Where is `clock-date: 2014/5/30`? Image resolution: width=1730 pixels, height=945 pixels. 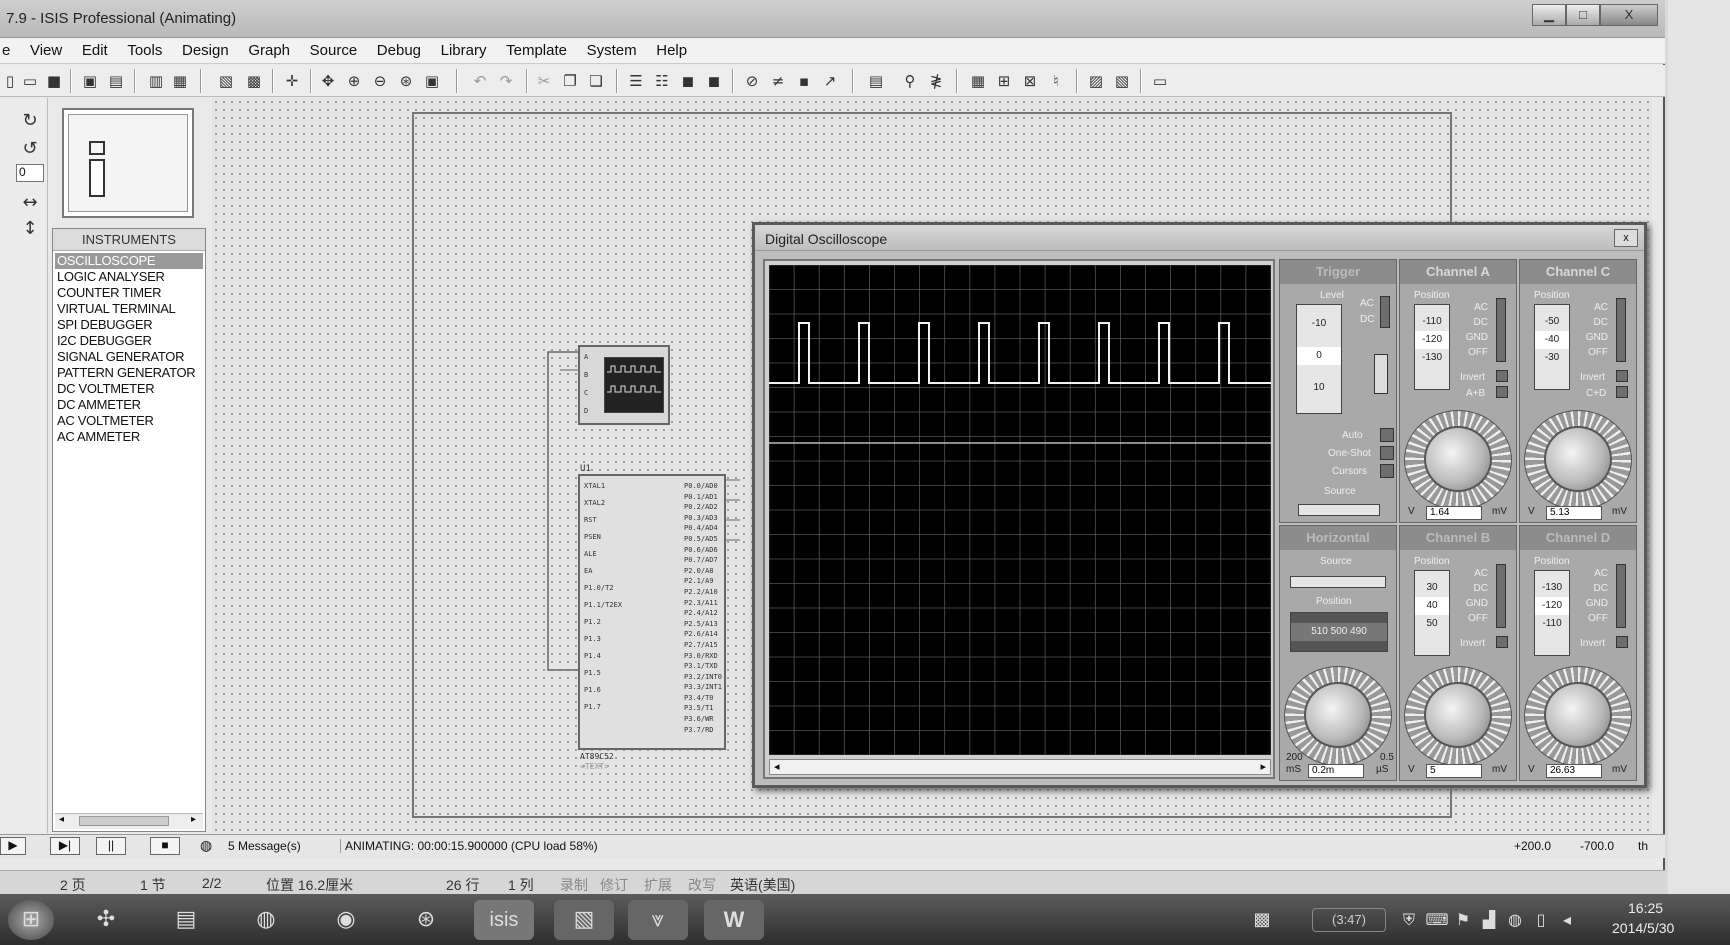 clock-date: 2014/5/30 is located at coordinates (1643, 928).